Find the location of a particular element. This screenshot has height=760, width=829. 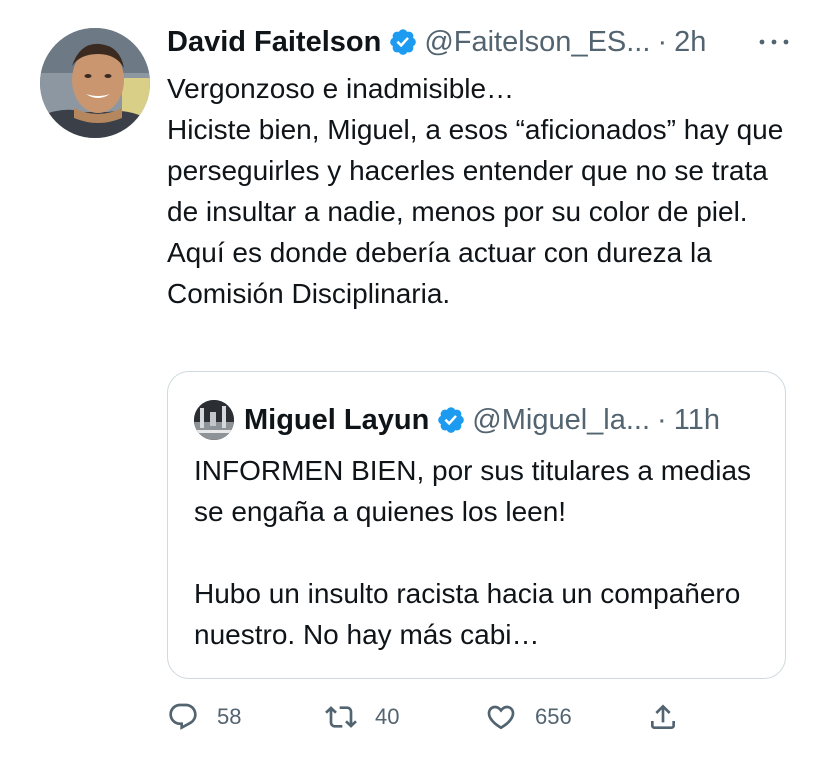

reply-count: 58 is located at coordinates (229, 716).